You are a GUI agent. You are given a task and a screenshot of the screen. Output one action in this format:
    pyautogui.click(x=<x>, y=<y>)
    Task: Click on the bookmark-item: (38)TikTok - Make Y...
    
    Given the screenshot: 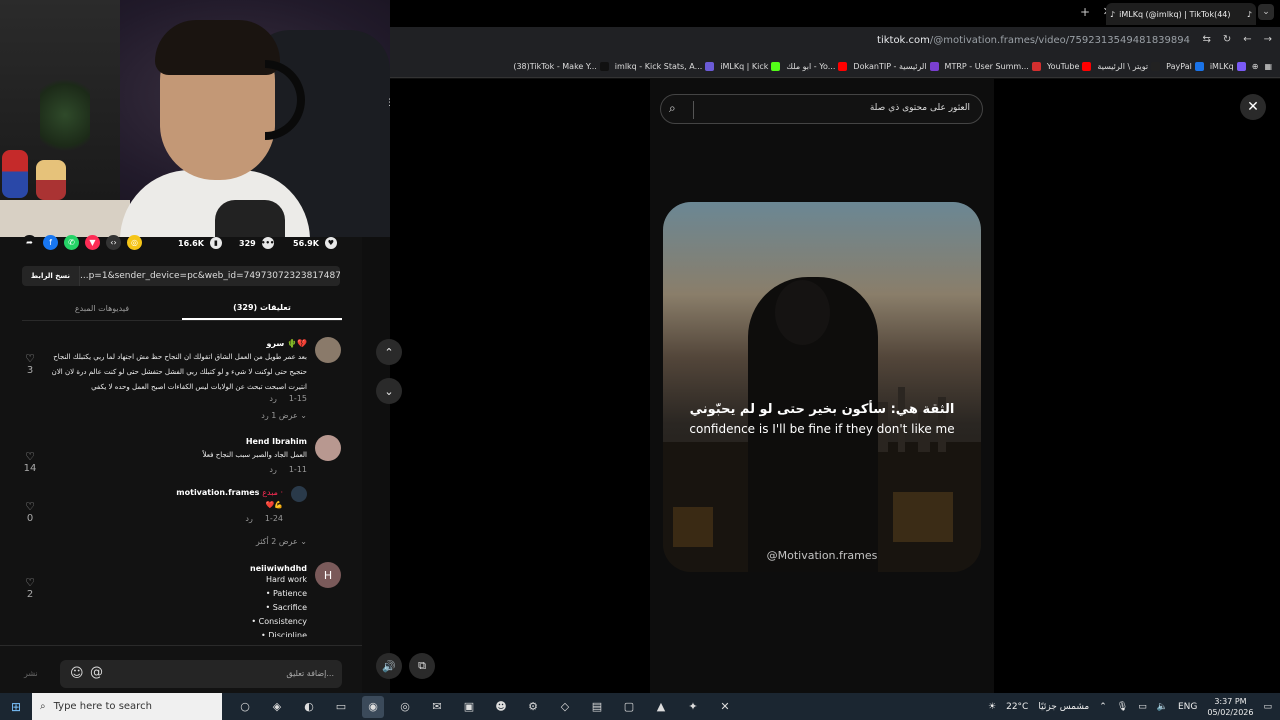 What is the action you would take?
    pyautogui.click(x=561, y=66)
    